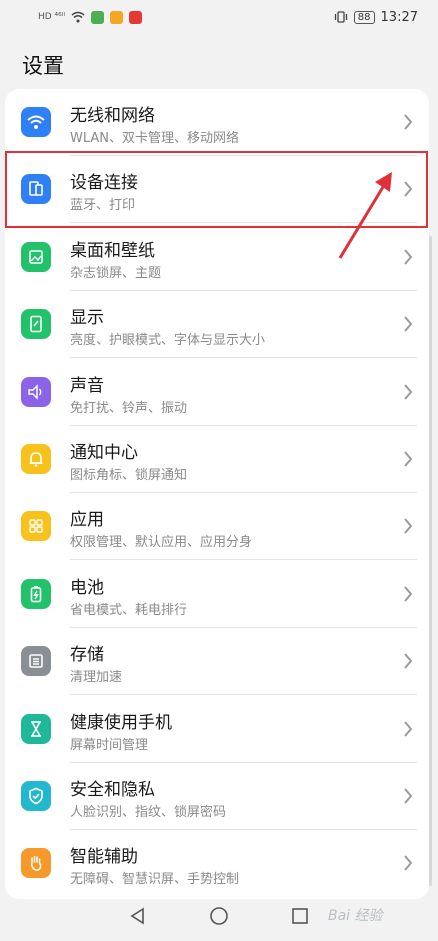 This screenshot has width=438, height=941. Describe the element at coordinates (36, 728) in the screenshot. I see `hourglass-icon` at that location.